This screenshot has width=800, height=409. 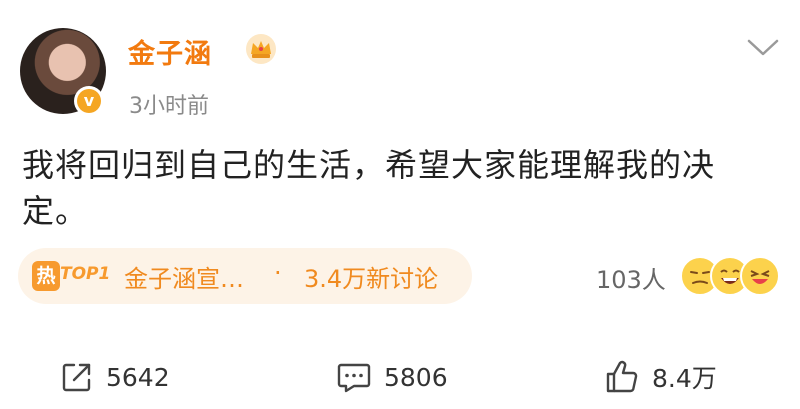 I want to click on action-bar: 5642 5806 8.4万, so click(x=400, y=377).